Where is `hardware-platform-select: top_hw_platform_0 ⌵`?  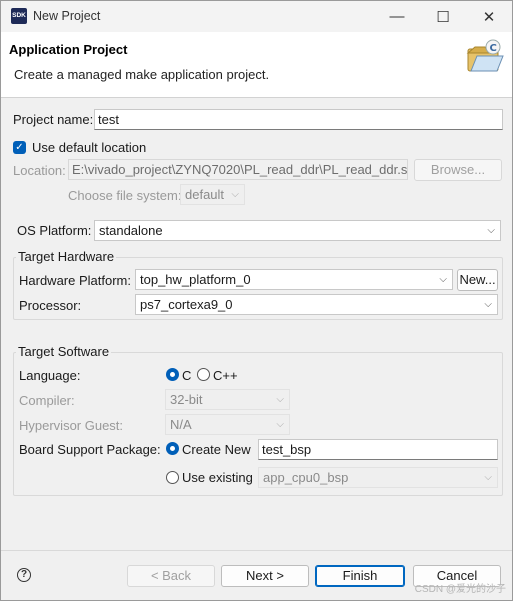 hardware-platform-select: top_hw_platform_0 ⌵ is located at coordinates (294, 279).